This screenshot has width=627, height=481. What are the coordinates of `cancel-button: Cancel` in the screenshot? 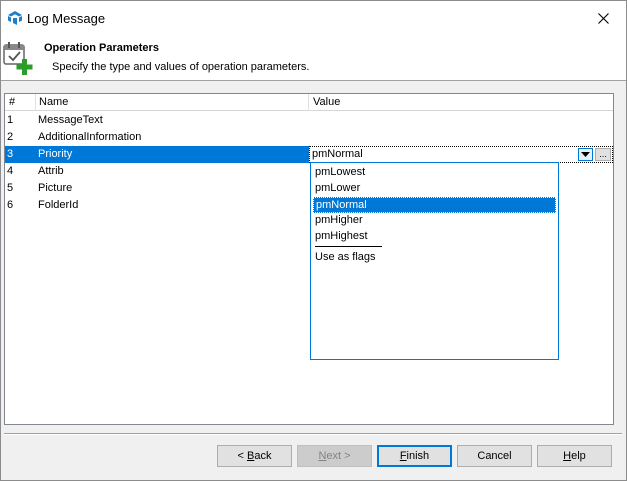 It's located at (494, 456).